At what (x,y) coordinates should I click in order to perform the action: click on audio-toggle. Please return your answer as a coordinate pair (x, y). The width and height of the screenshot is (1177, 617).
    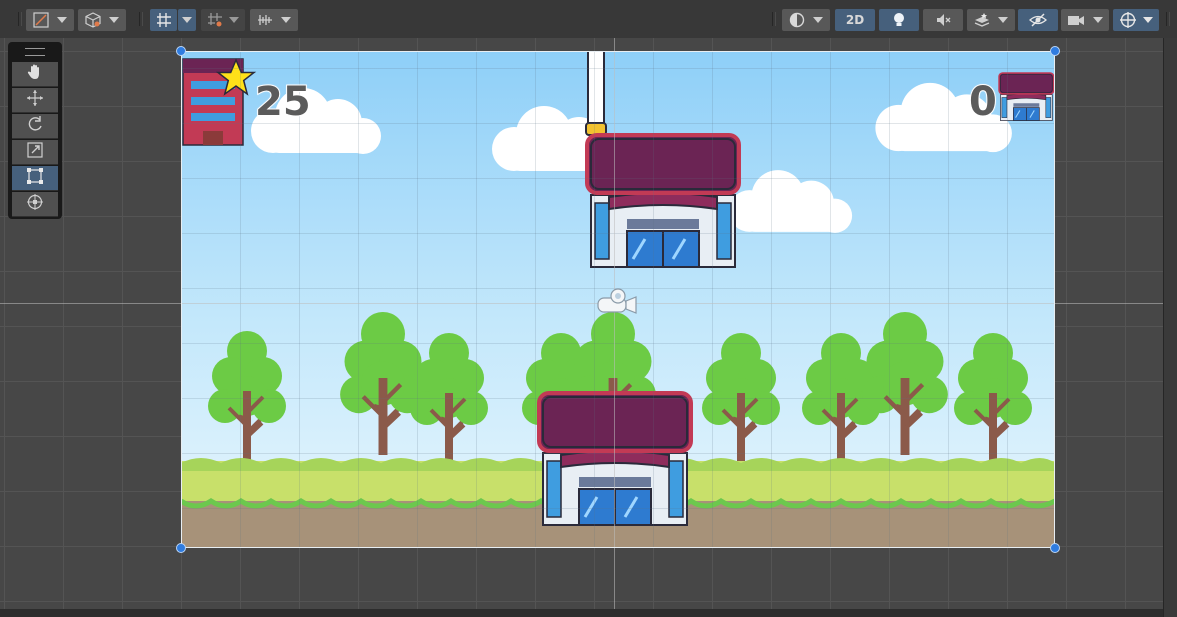
    Looking at the image, I should click on (943, 20).